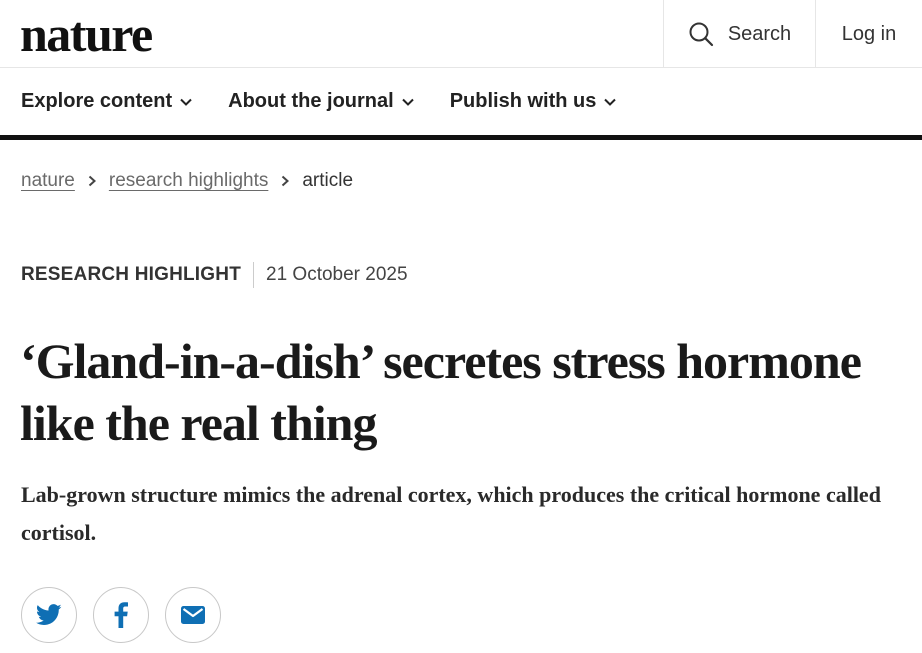 This screenshot has width=922, height=653. I want to click on breadcrumb: nature research highlights article, so click(187, 181).